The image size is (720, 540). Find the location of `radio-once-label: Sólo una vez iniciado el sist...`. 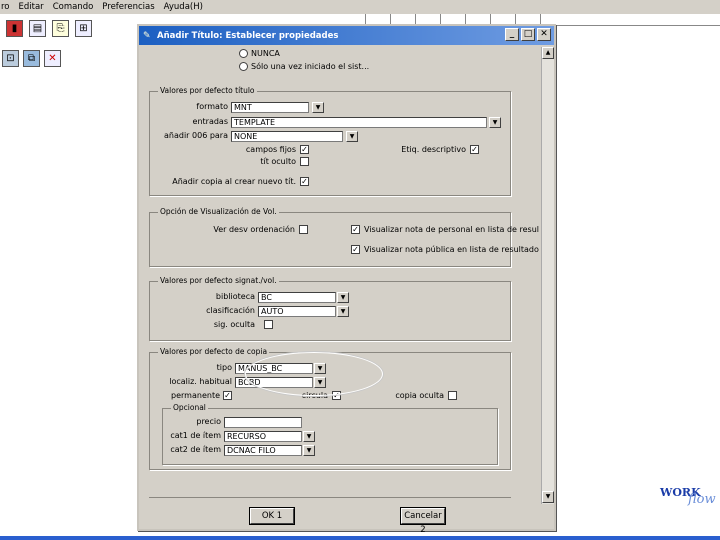

radio-once-label: Sólo una vez iniciado el sist... is located at coordinates (310, 66).